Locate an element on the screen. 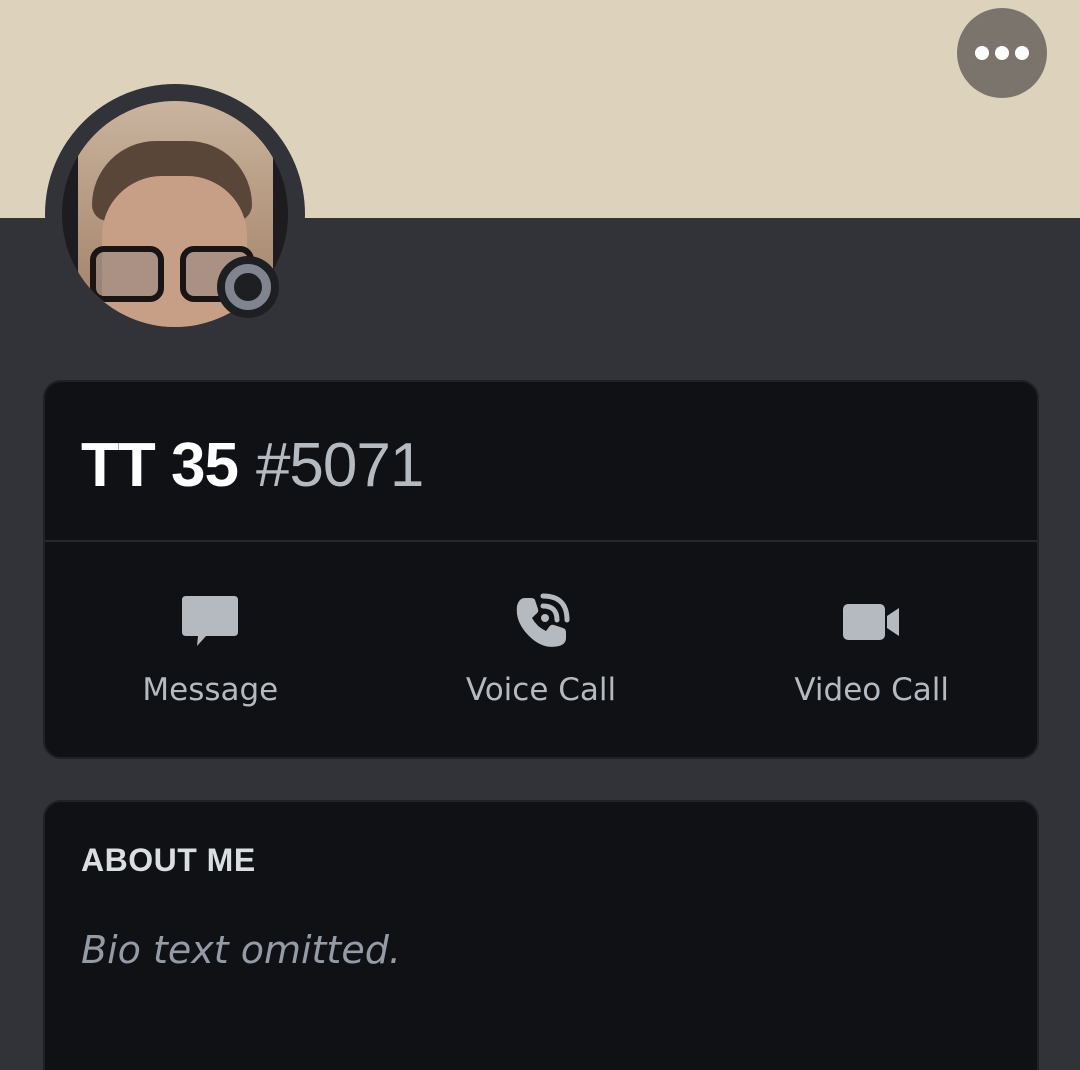  status-indicator is located at coordinates (248, 287).